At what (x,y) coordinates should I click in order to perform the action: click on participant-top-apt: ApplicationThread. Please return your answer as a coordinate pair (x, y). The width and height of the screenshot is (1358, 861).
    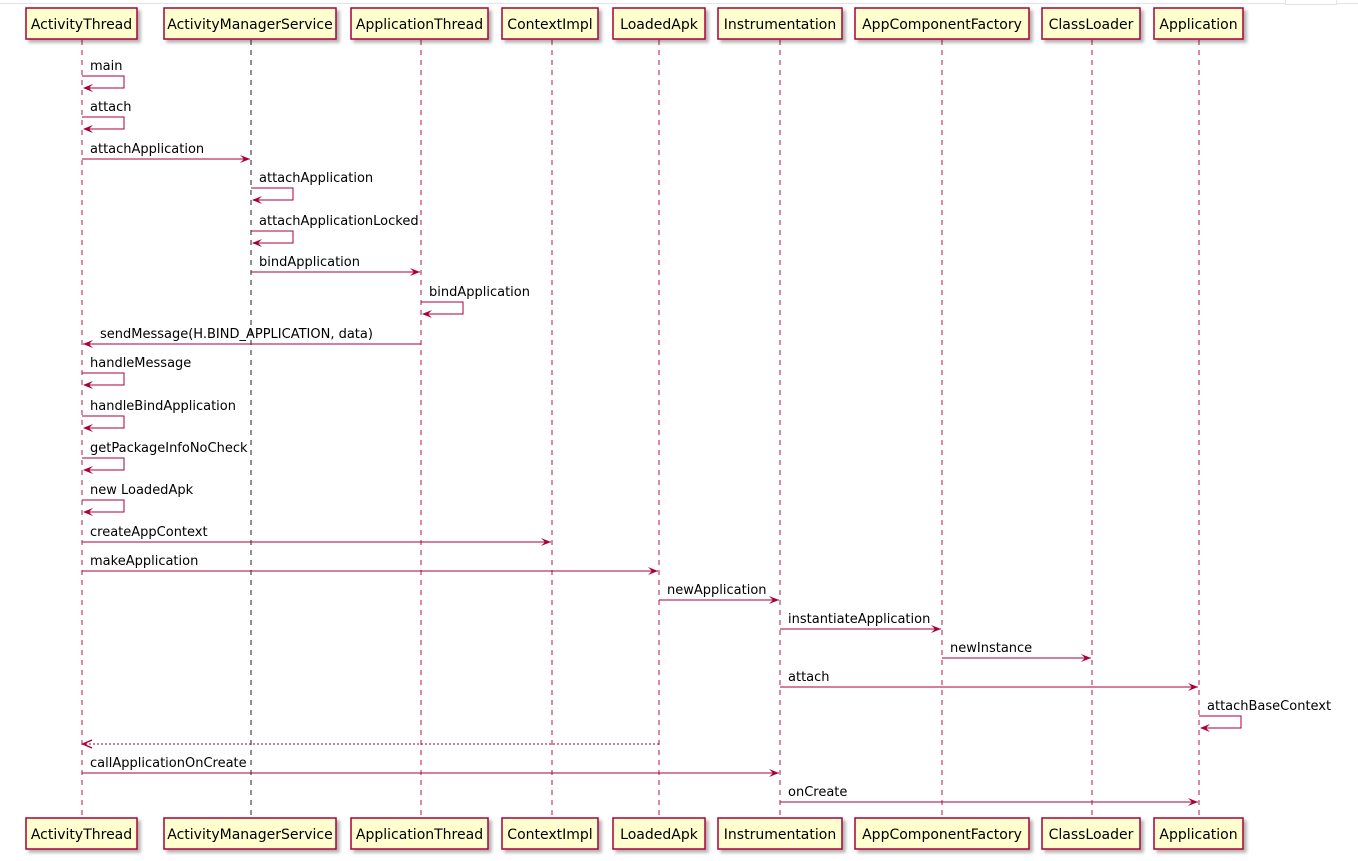
    Looking at the image, I should click on (419, 23).